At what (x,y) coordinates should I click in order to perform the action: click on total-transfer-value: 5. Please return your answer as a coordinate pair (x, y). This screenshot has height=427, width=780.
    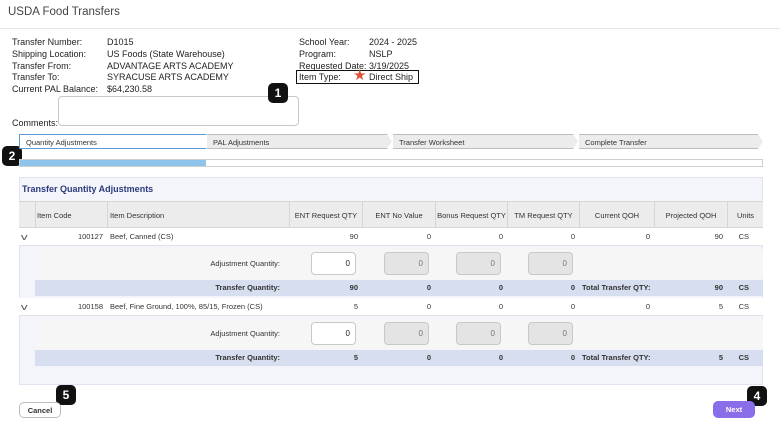
    Looking at the image, I should click on (720, 357).